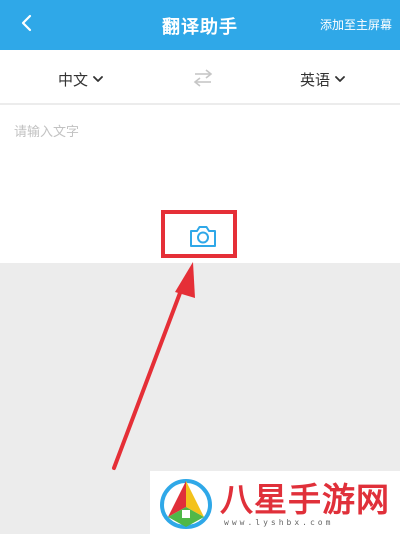  I want to click on source-language-label: 中文, so click(73, 80).